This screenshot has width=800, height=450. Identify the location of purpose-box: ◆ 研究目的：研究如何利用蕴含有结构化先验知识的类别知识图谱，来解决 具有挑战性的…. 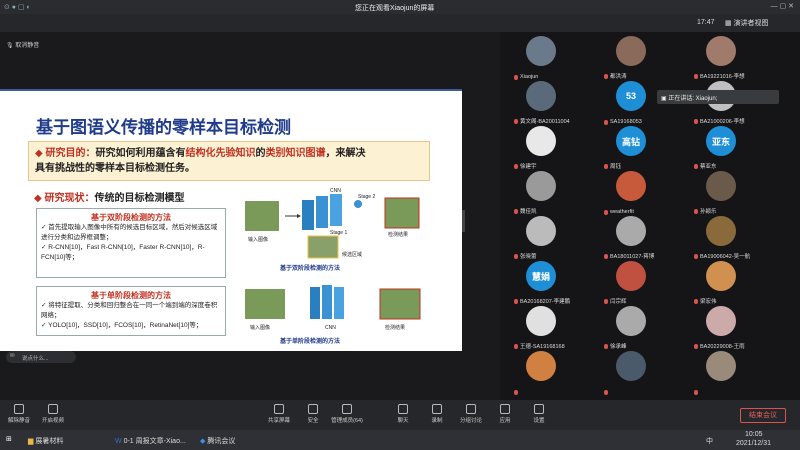
(229, 161).